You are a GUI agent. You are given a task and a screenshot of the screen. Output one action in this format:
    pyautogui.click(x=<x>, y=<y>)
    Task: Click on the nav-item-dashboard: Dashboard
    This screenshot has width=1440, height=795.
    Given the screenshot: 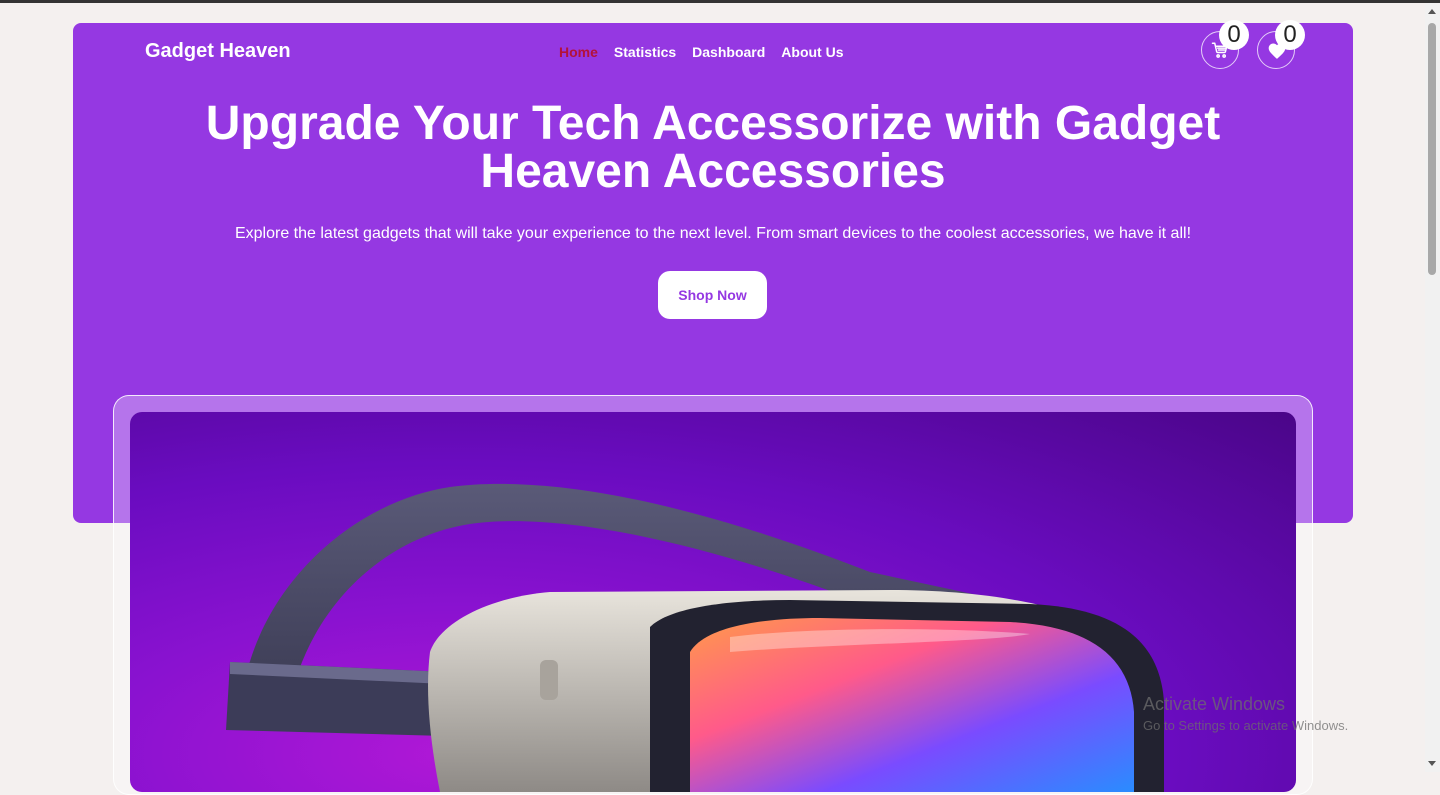 What is the action you would take?
    pyautogui.click(x=728, y=52)
    